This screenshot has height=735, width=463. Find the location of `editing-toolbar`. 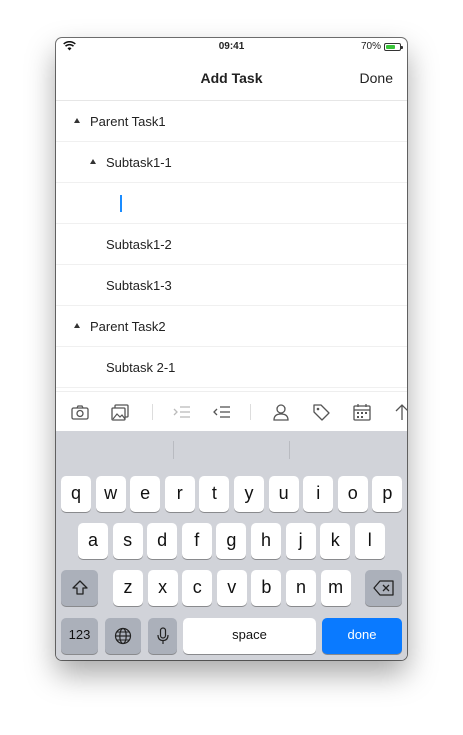

editing-toolbar is located at coordinates (231, 411).